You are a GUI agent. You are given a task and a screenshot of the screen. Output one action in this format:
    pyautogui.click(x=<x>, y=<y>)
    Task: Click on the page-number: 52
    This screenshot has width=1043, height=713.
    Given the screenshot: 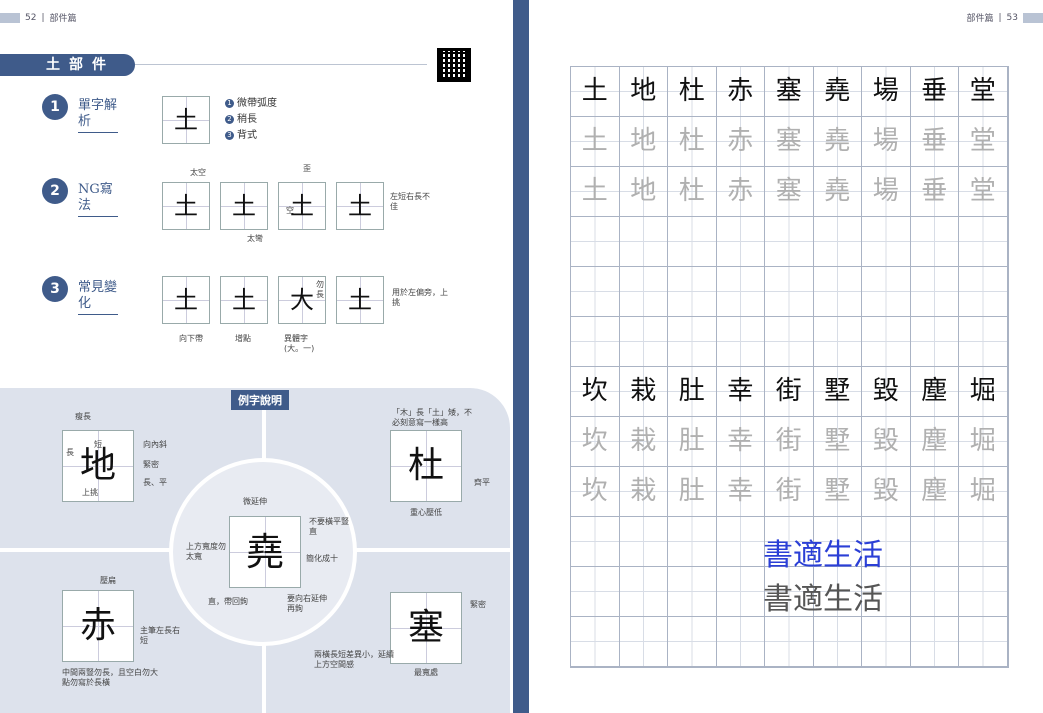 What is the action you would take?
    pyautogui.click(x=31, y=17)
    